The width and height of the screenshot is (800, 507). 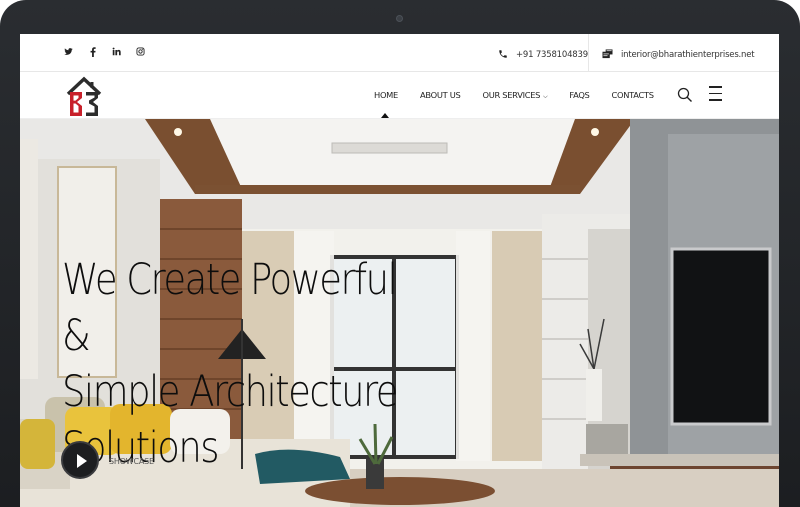 I want to click on email-contact: interior@bharathienterprises.net, so click(x=678, y=55).